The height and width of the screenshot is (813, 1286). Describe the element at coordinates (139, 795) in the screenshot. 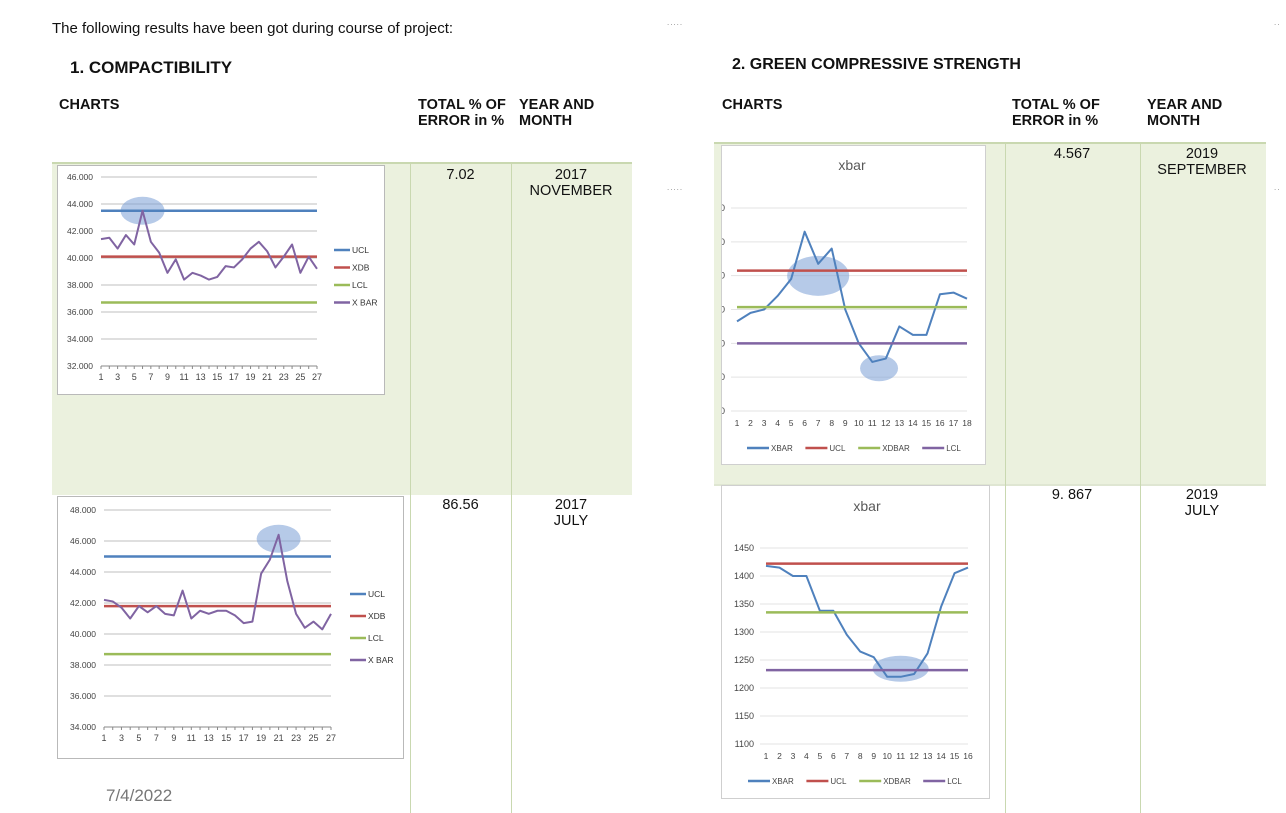

I see `footer-date: 7/4/2022` at that location.